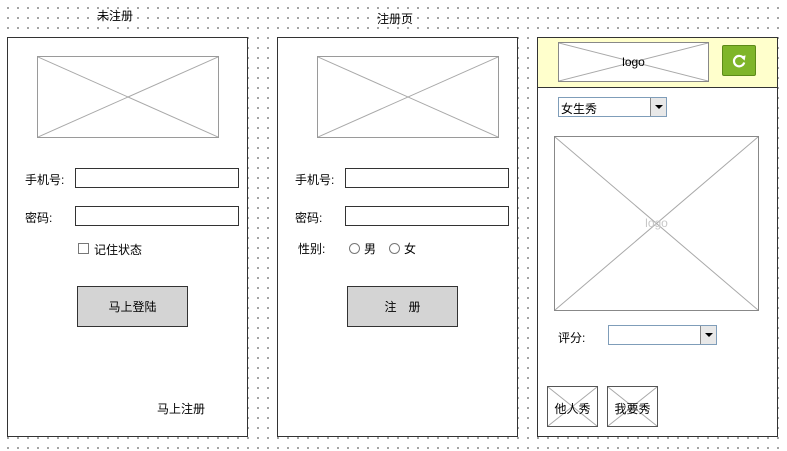  I want to click on category-select-value: 女生秀, so click(579, 109).